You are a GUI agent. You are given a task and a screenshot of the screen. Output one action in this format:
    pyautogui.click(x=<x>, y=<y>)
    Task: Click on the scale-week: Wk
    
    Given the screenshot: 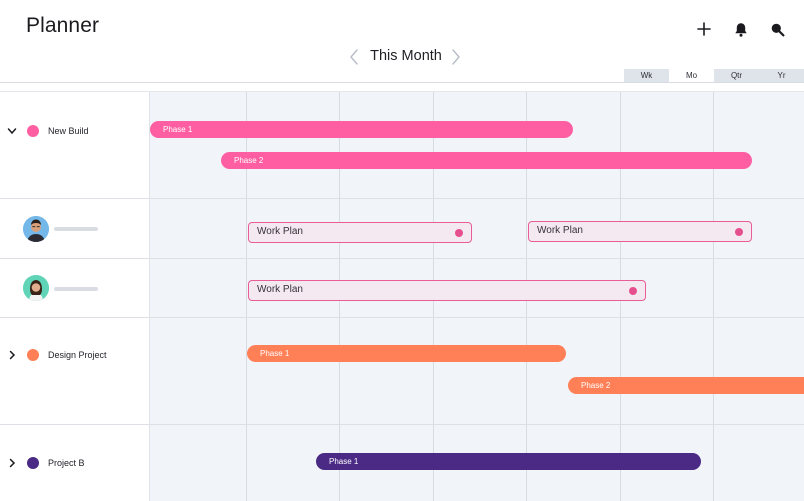 What is the action you would take?
    pyautogui.click(x=646, y=75)
    